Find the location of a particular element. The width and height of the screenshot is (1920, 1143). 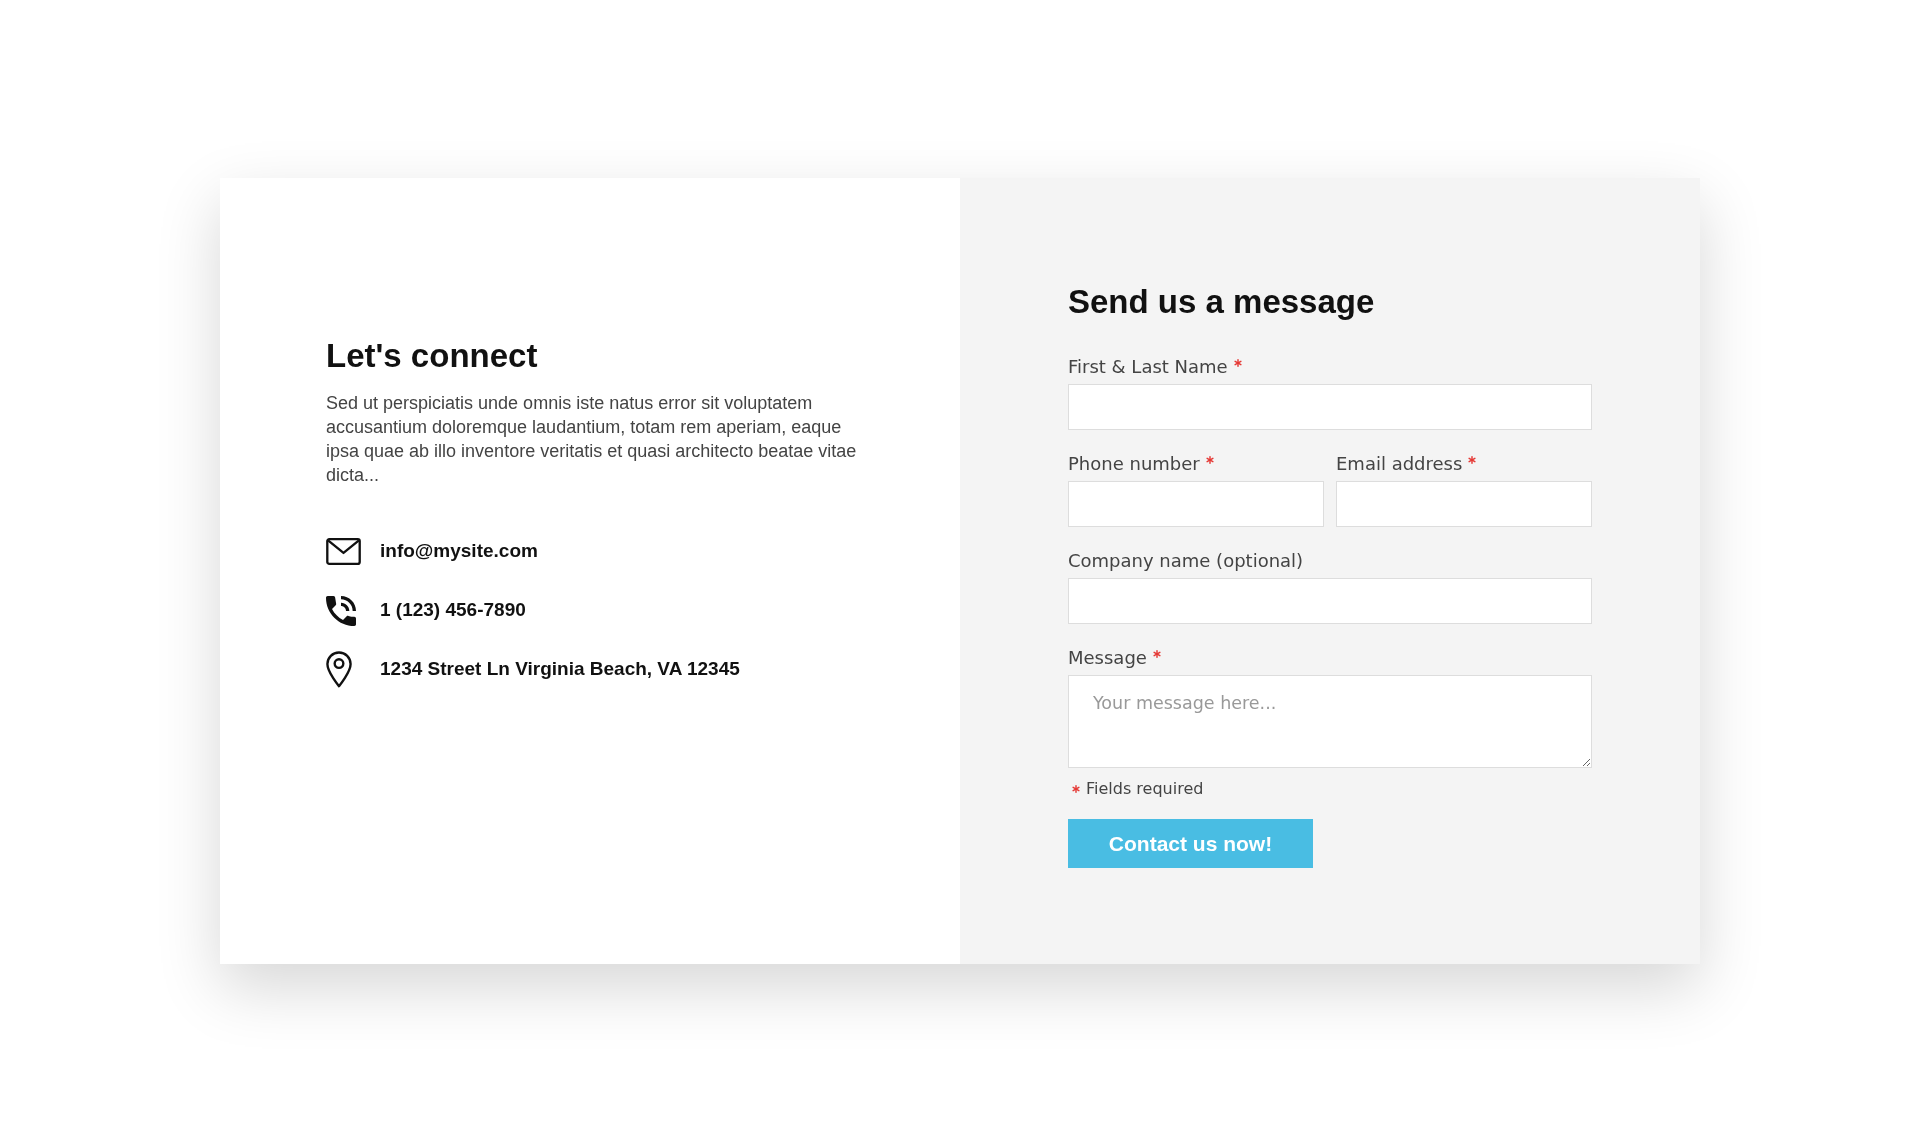

street-address: 1234 Street Ln Virginia Beach, VA 12345 is located at coordinates (560, 669).